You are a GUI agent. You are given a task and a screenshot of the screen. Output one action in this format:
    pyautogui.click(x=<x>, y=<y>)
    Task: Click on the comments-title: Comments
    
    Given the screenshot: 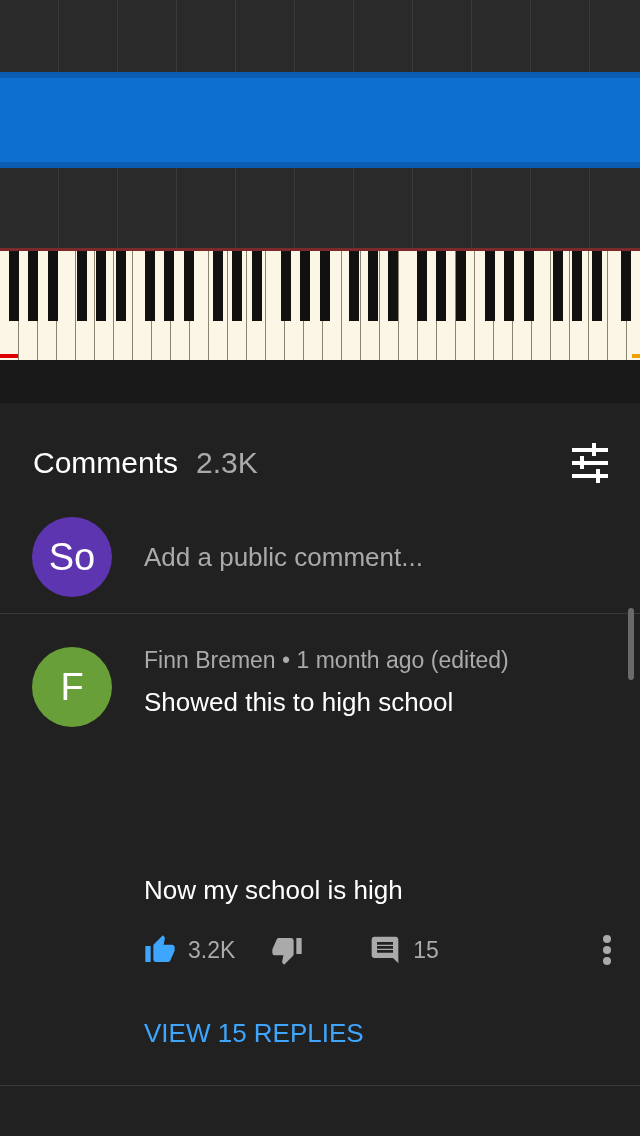 What is the action you would take?
    pyautogui.click(x=106, y=463)
    